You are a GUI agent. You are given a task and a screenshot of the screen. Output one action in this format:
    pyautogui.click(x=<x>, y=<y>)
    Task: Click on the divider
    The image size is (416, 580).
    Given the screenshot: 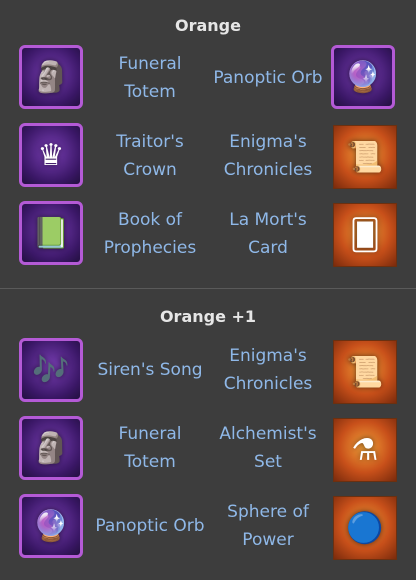 What is the action you would take?
    pyautogui.click(x=208, y=288)
    